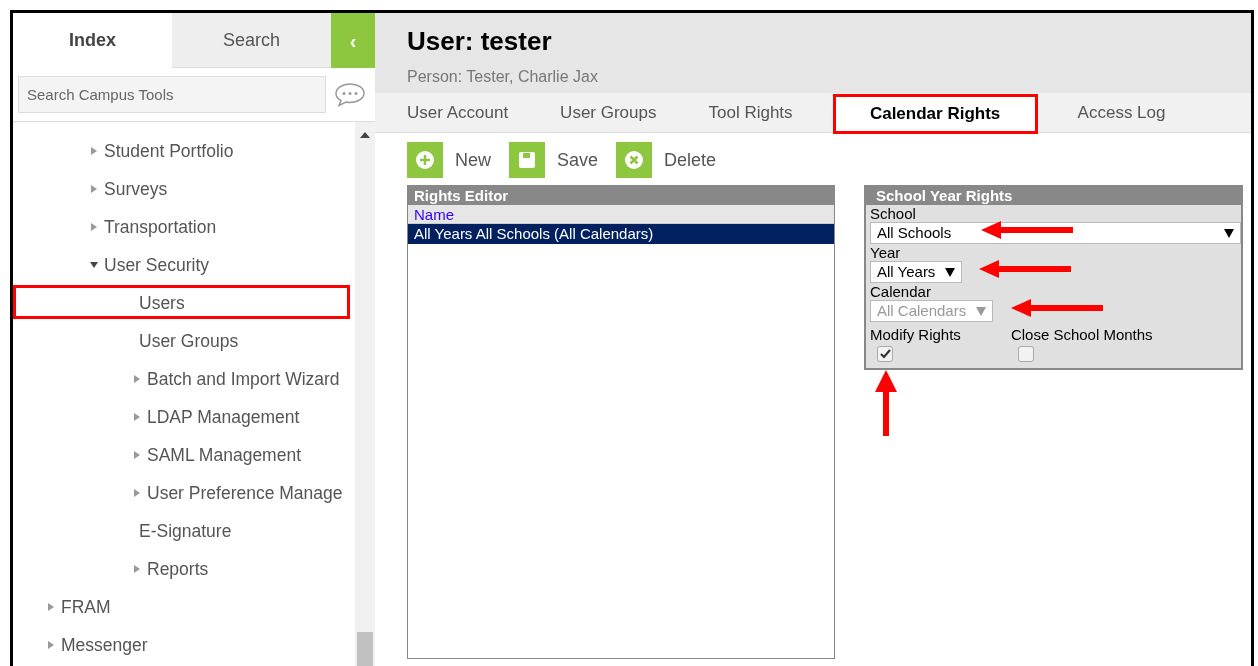 The image size is (1258, 666). Describe the element at coordinates (157, 265) in the screenshot. I see `tree-item: User Security` at that location.